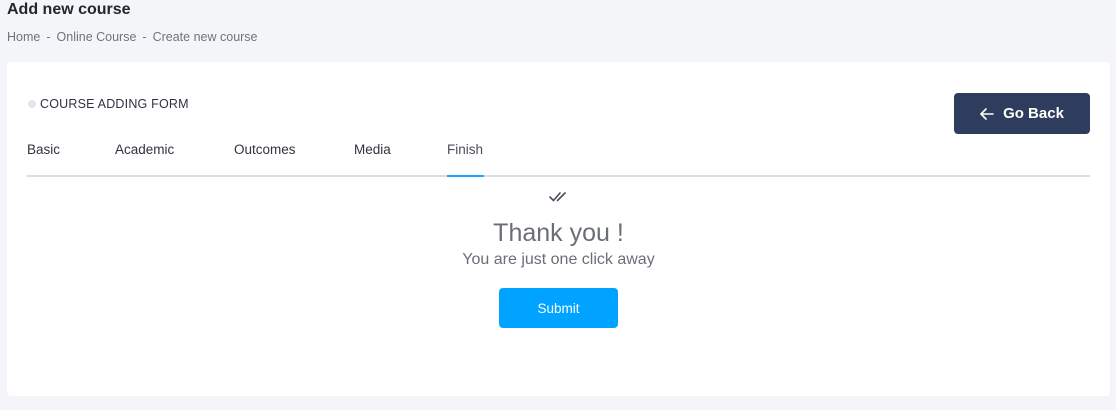  Describe the element at coordinates (114, 104) in the screenshot. I see `form-title-label: COURSE ADDING FORM` at that location.